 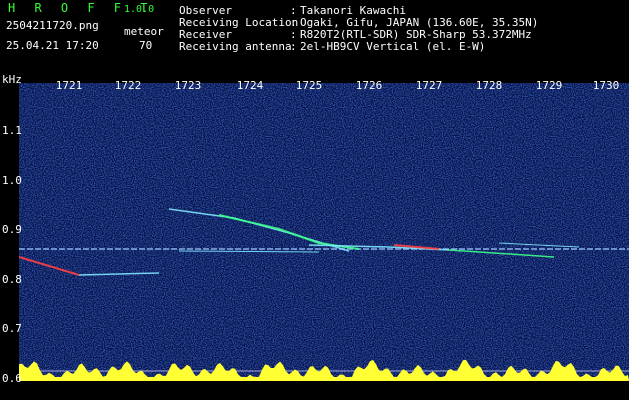 What do you see at coordinates (489, 85) in the screenshot?
I see `x-tick-label: 1728` at bounding box center [489, 85].